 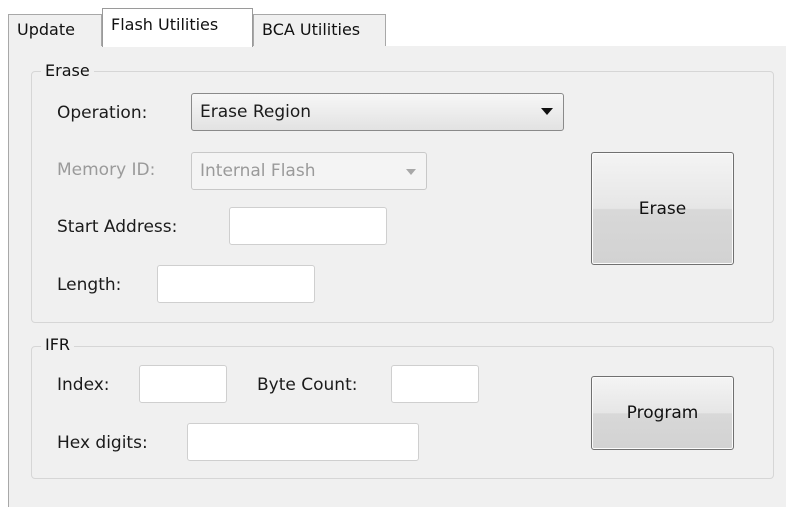 I want to click on memory-id-select-value: Internal Flash, so click(x=258, y=171).